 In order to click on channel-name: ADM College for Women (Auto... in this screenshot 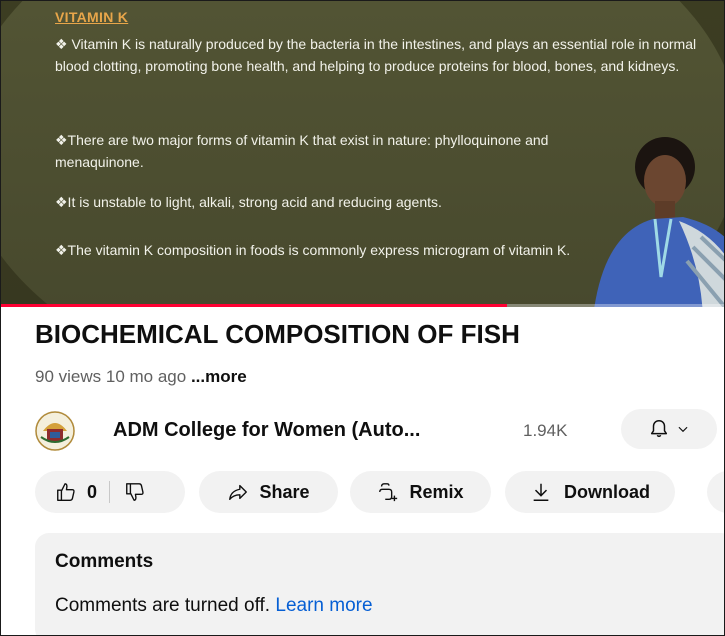, I will do `click(266, 430)`.